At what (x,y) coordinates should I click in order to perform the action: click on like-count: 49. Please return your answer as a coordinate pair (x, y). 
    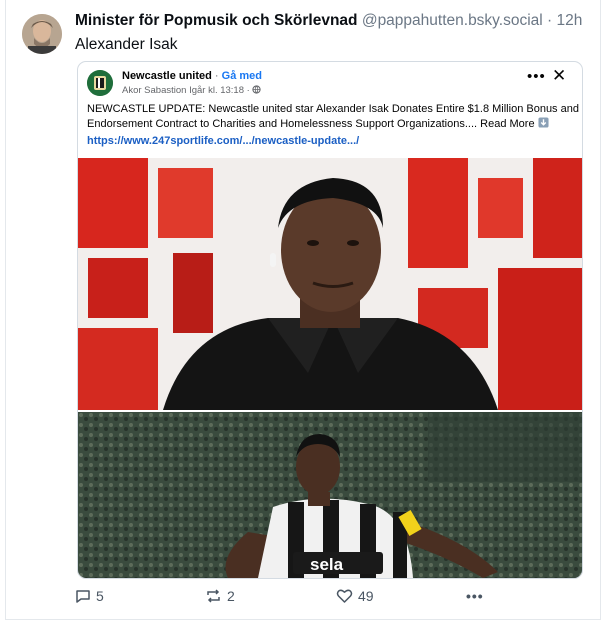
    Looking at the image, I should click on (366, 596).